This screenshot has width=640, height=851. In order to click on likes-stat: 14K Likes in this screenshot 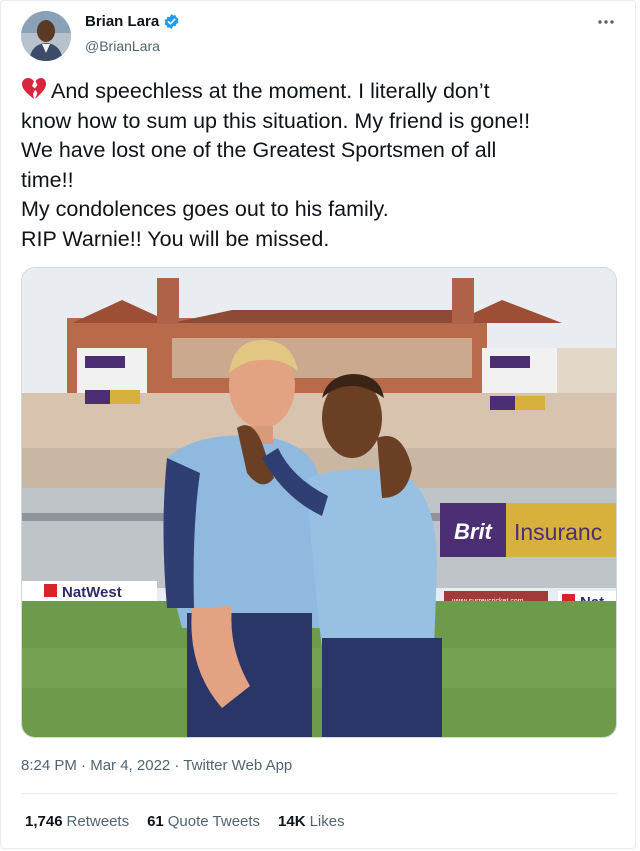, I will do `click(311, 821)`.